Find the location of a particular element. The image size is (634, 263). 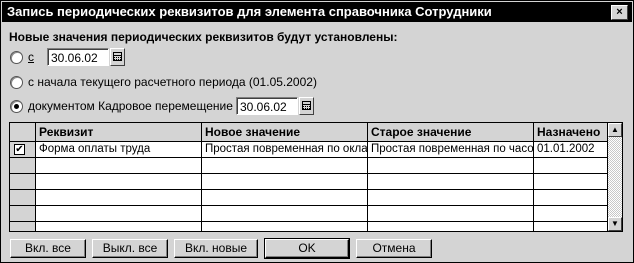

scroll-down-button: ▼ is located at coordinates (615, 224).